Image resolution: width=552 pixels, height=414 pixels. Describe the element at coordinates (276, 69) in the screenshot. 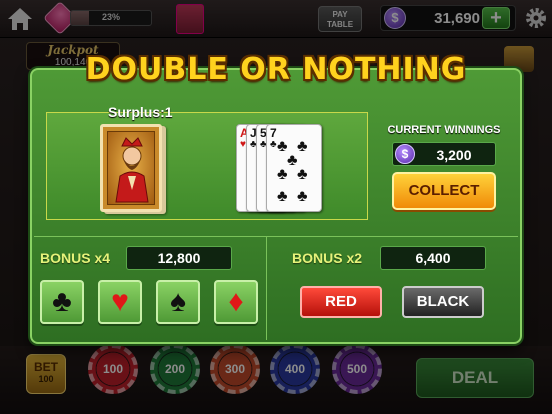

I see `dialog-title: DOUBLE OR NOTHING` at that location.